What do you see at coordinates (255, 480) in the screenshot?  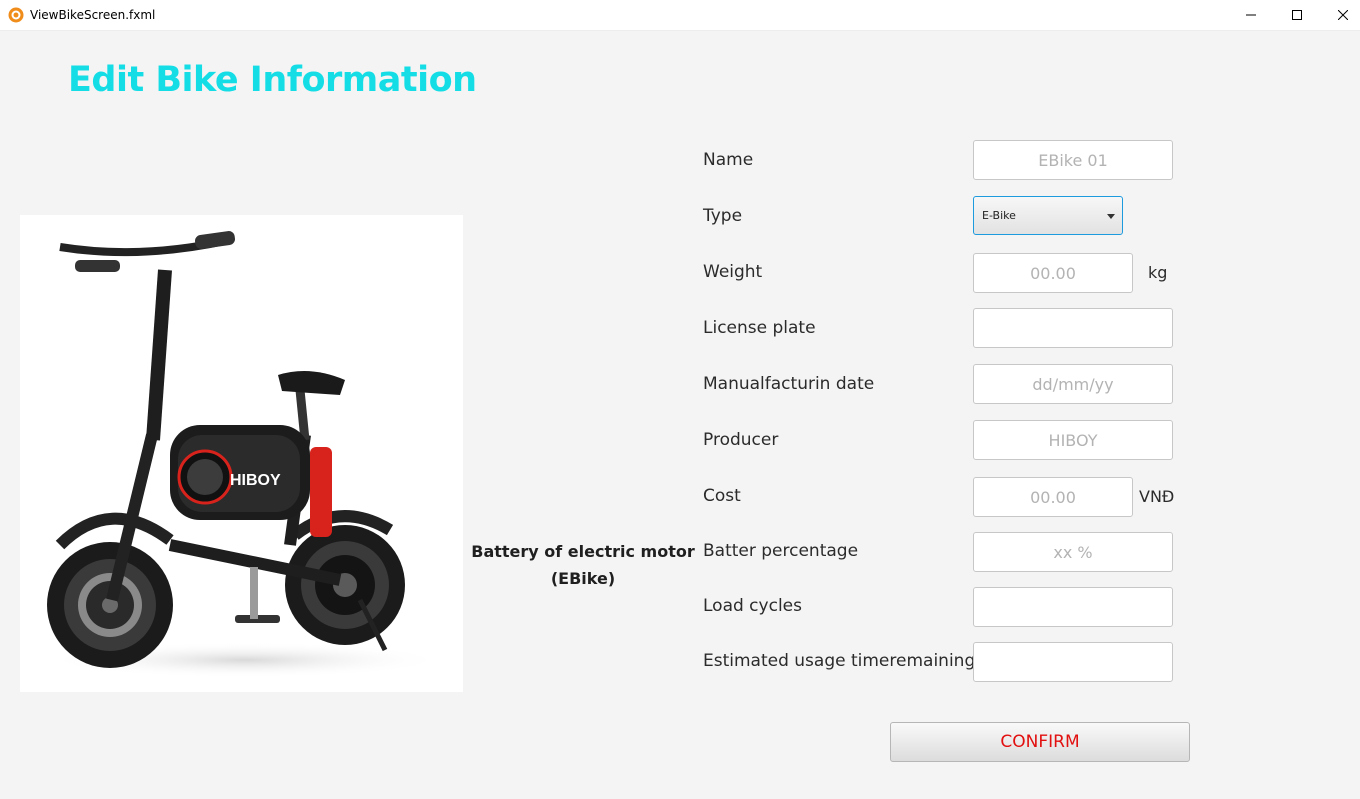 I see `brand-logo-text: HIBOY` at bounding box center [255, 480].